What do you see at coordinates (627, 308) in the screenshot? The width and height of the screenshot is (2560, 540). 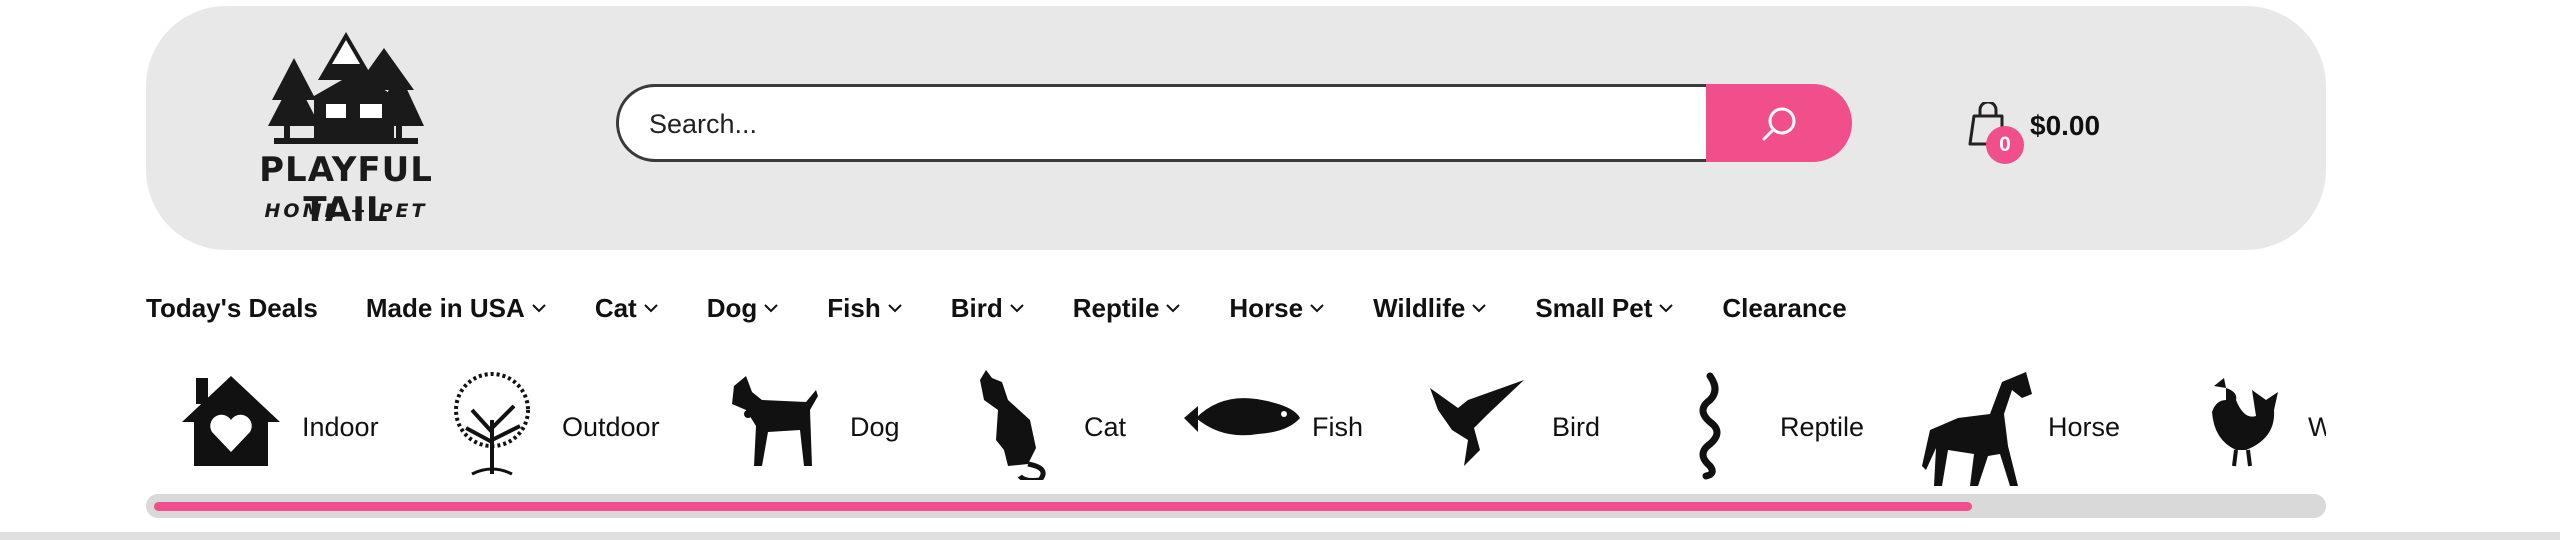 I see `nav-item-cat: Cat` at bounding box center [627, 308].